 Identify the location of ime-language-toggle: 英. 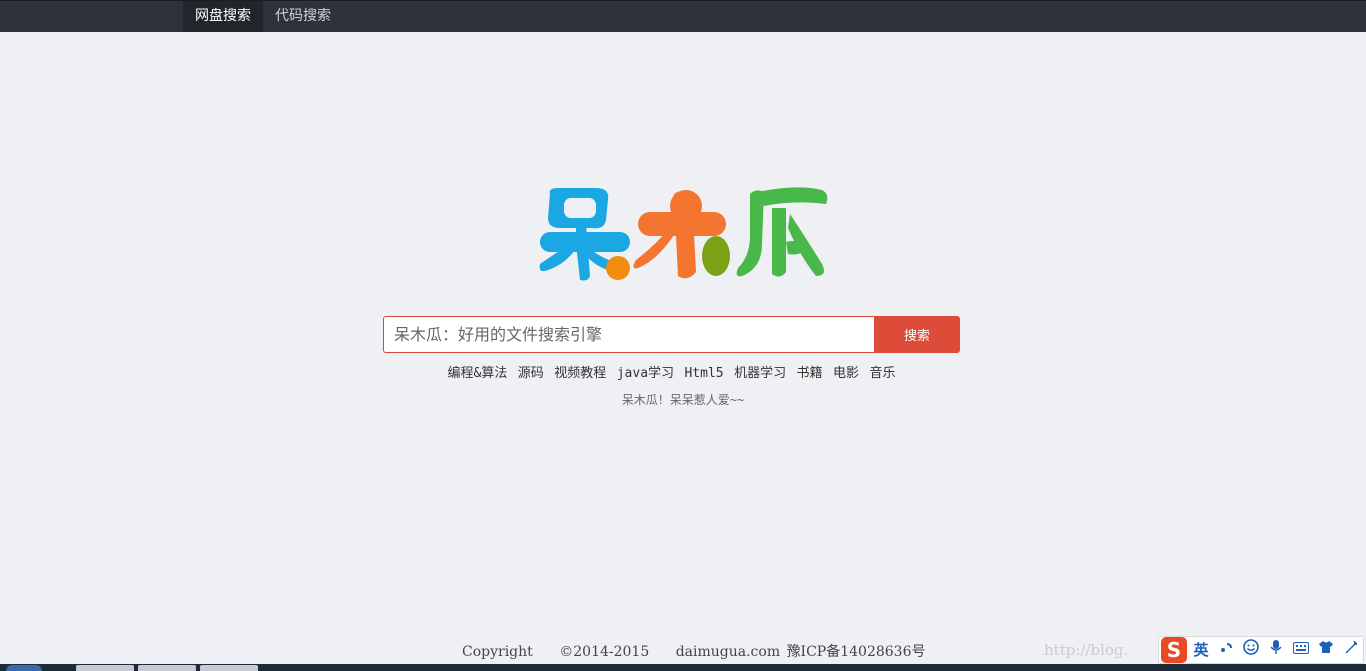
(1201, 650).